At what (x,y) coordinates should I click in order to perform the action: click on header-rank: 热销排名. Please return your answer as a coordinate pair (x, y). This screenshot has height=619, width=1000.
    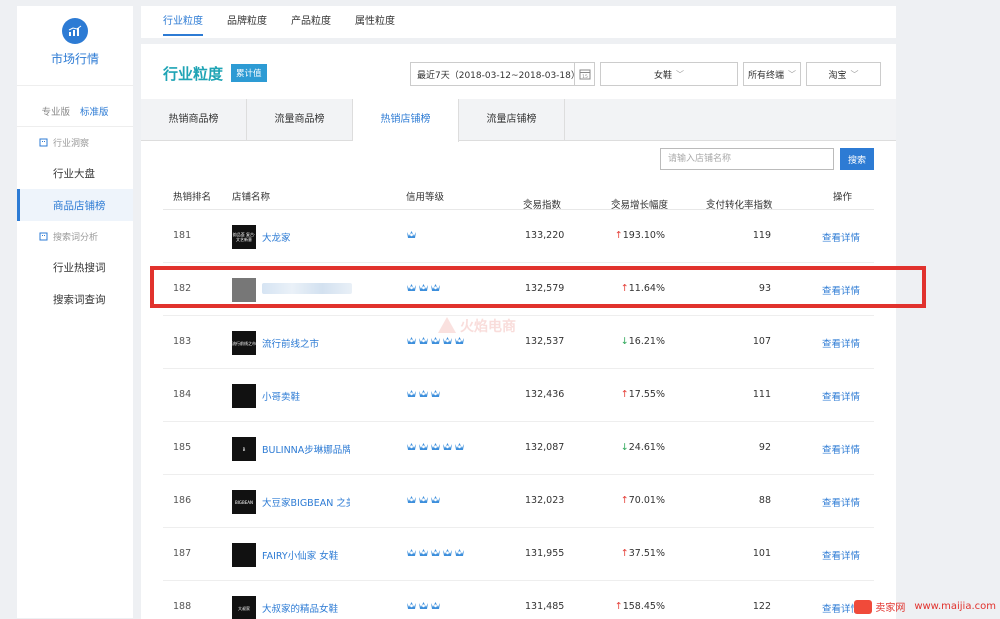
    Looking at the image, I should click on (192, 197).